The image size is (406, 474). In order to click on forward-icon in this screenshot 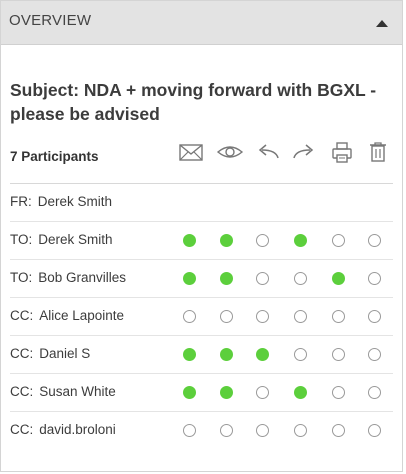, I will do `click(304, 152)`.